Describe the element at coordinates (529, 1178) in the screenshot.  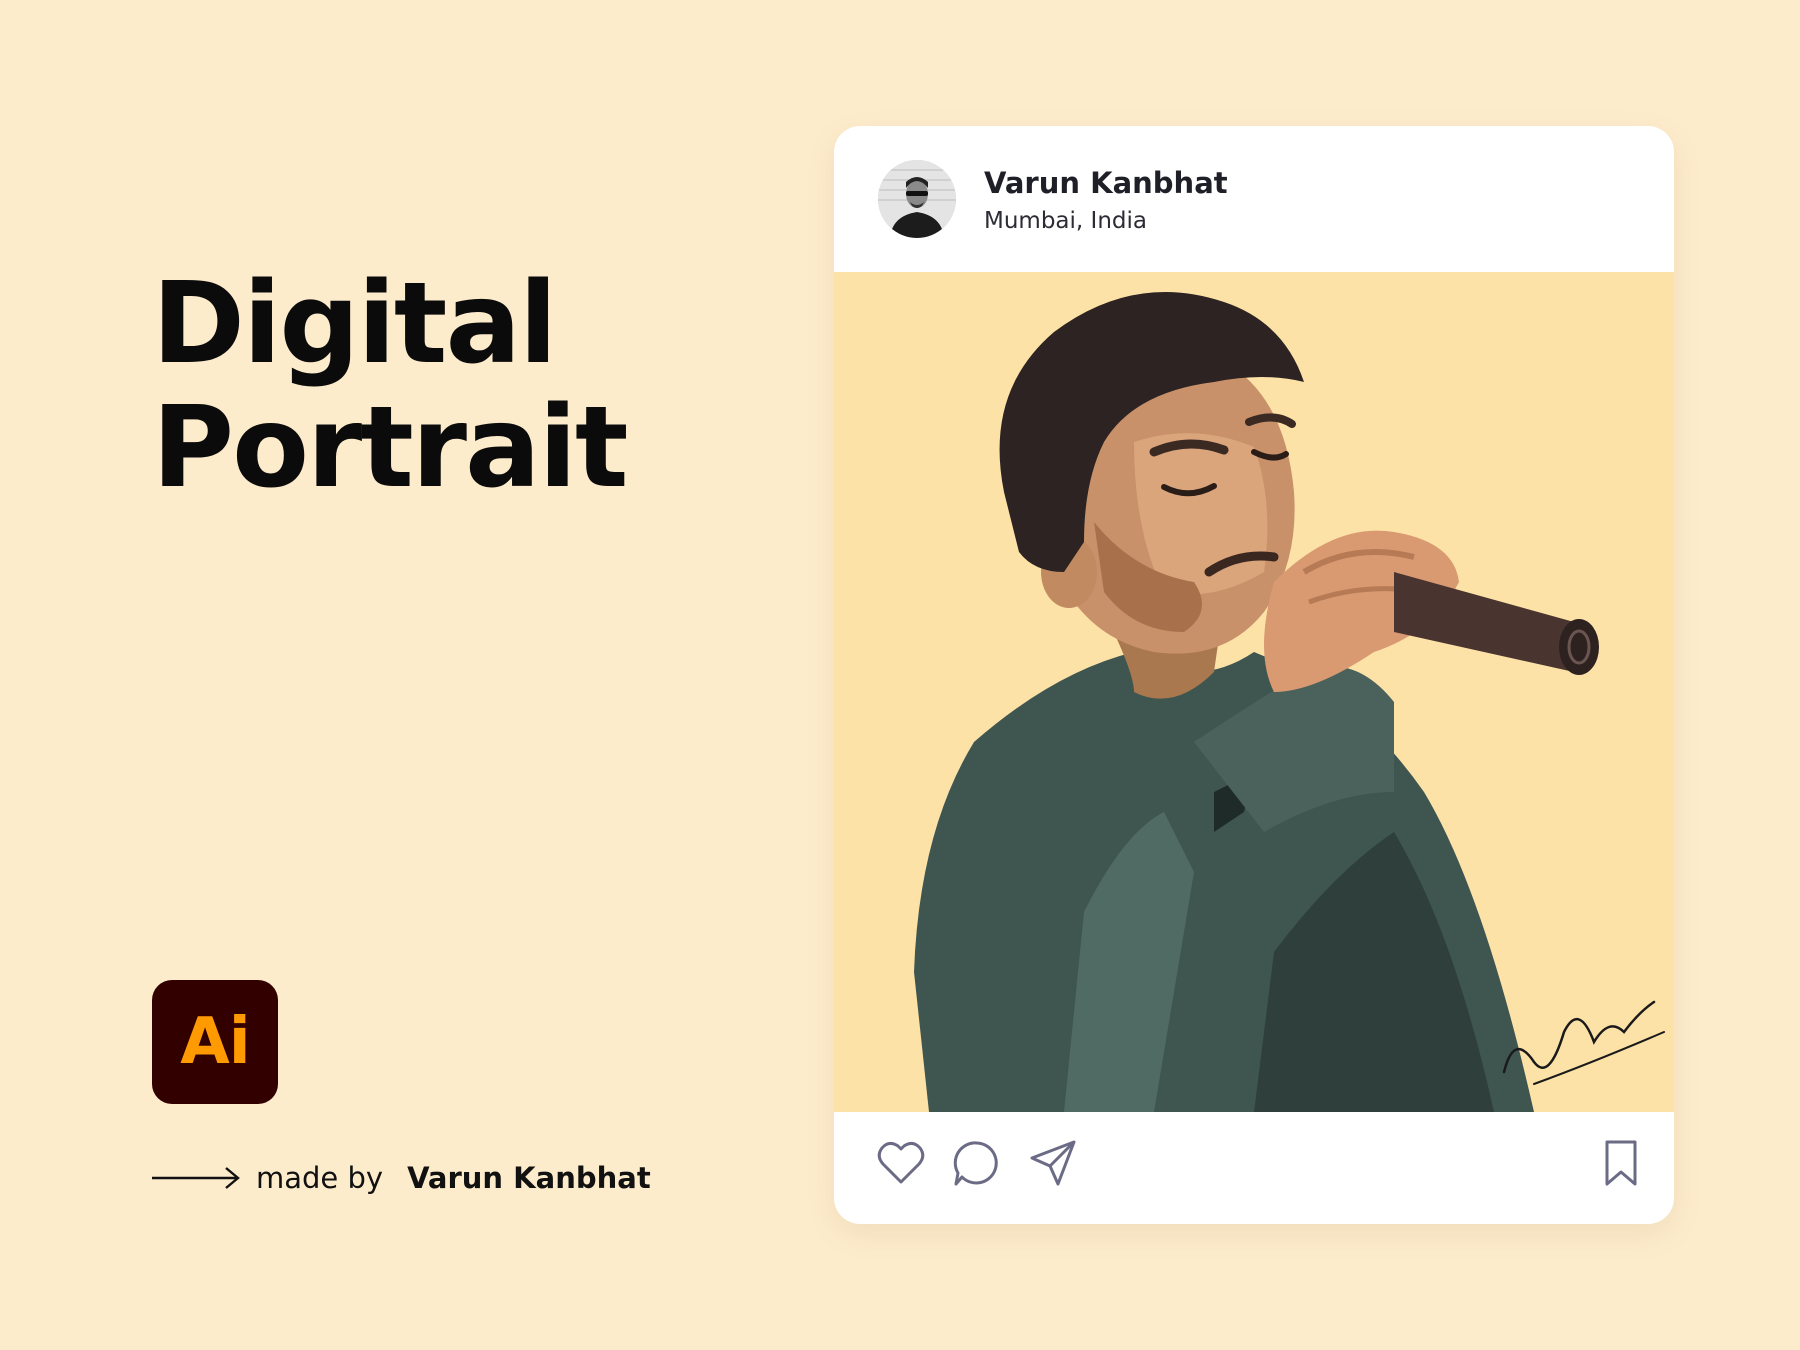
I see `credit-author: Varun Kanbhat` at that location.